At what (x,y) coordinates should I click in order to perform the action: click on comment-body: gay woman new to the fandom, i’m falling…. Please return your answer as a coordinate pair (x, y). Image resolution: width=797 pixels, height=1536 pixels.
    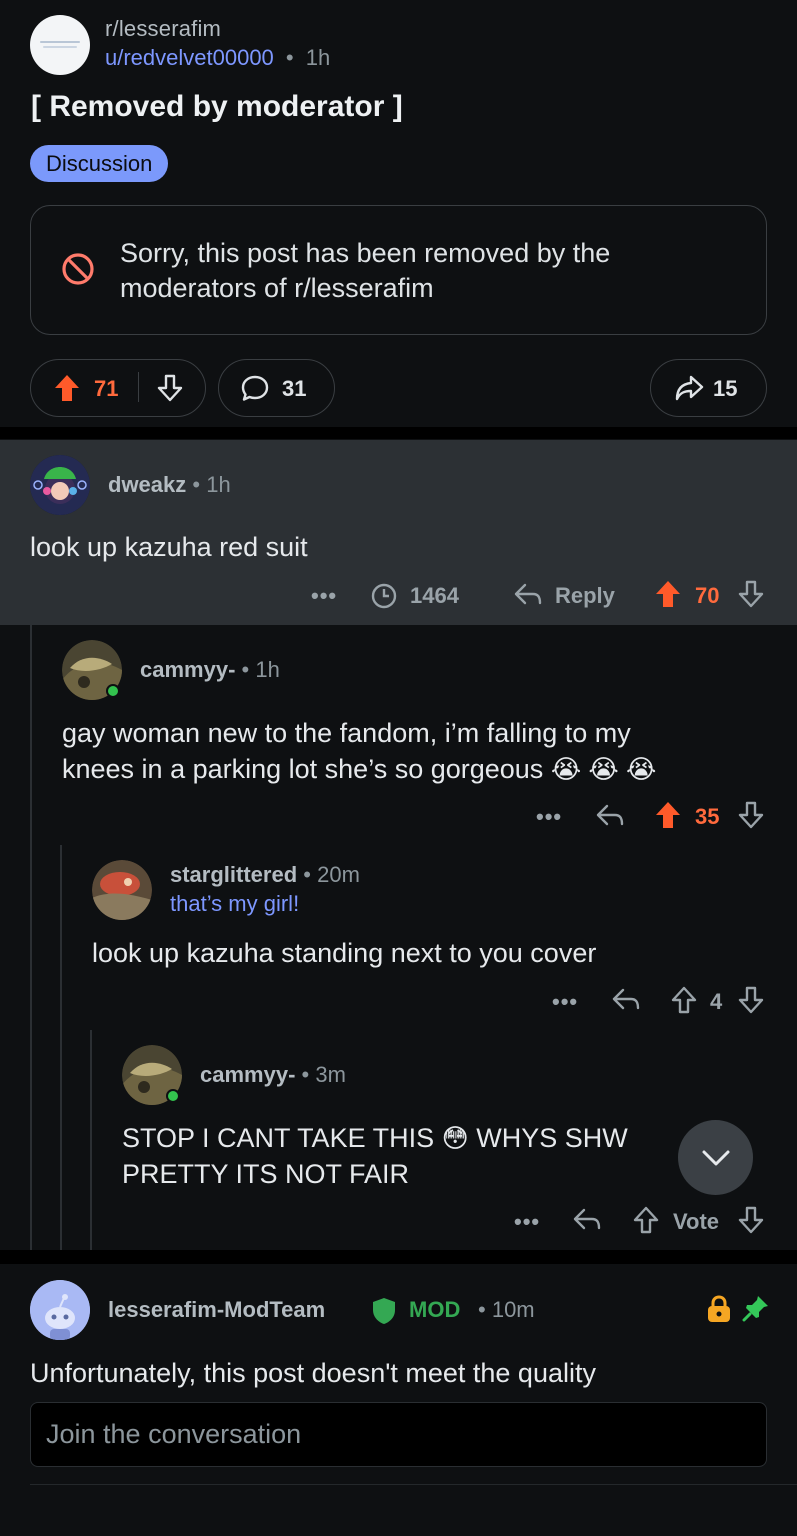
    Looking at the image, I should click on (359, 751).